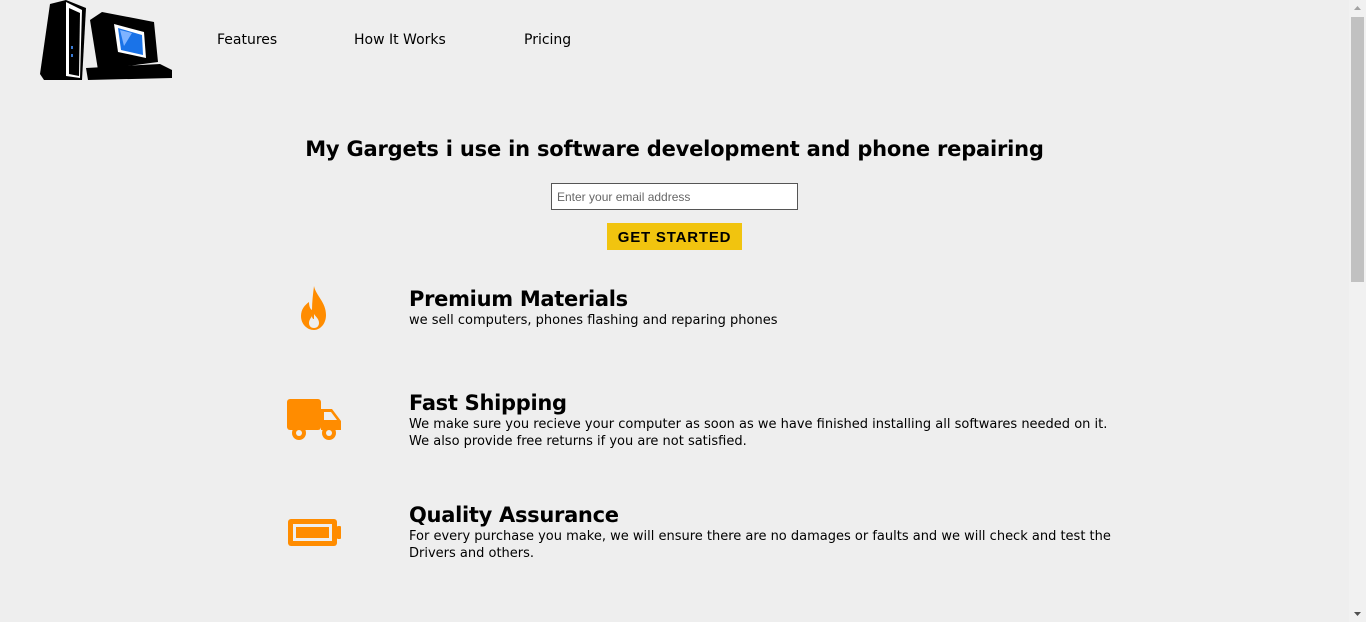  What do you see at coordinates (105, 41) in the screenshot?
I see `computer-logo-icon` at bounding box center [105, 41].